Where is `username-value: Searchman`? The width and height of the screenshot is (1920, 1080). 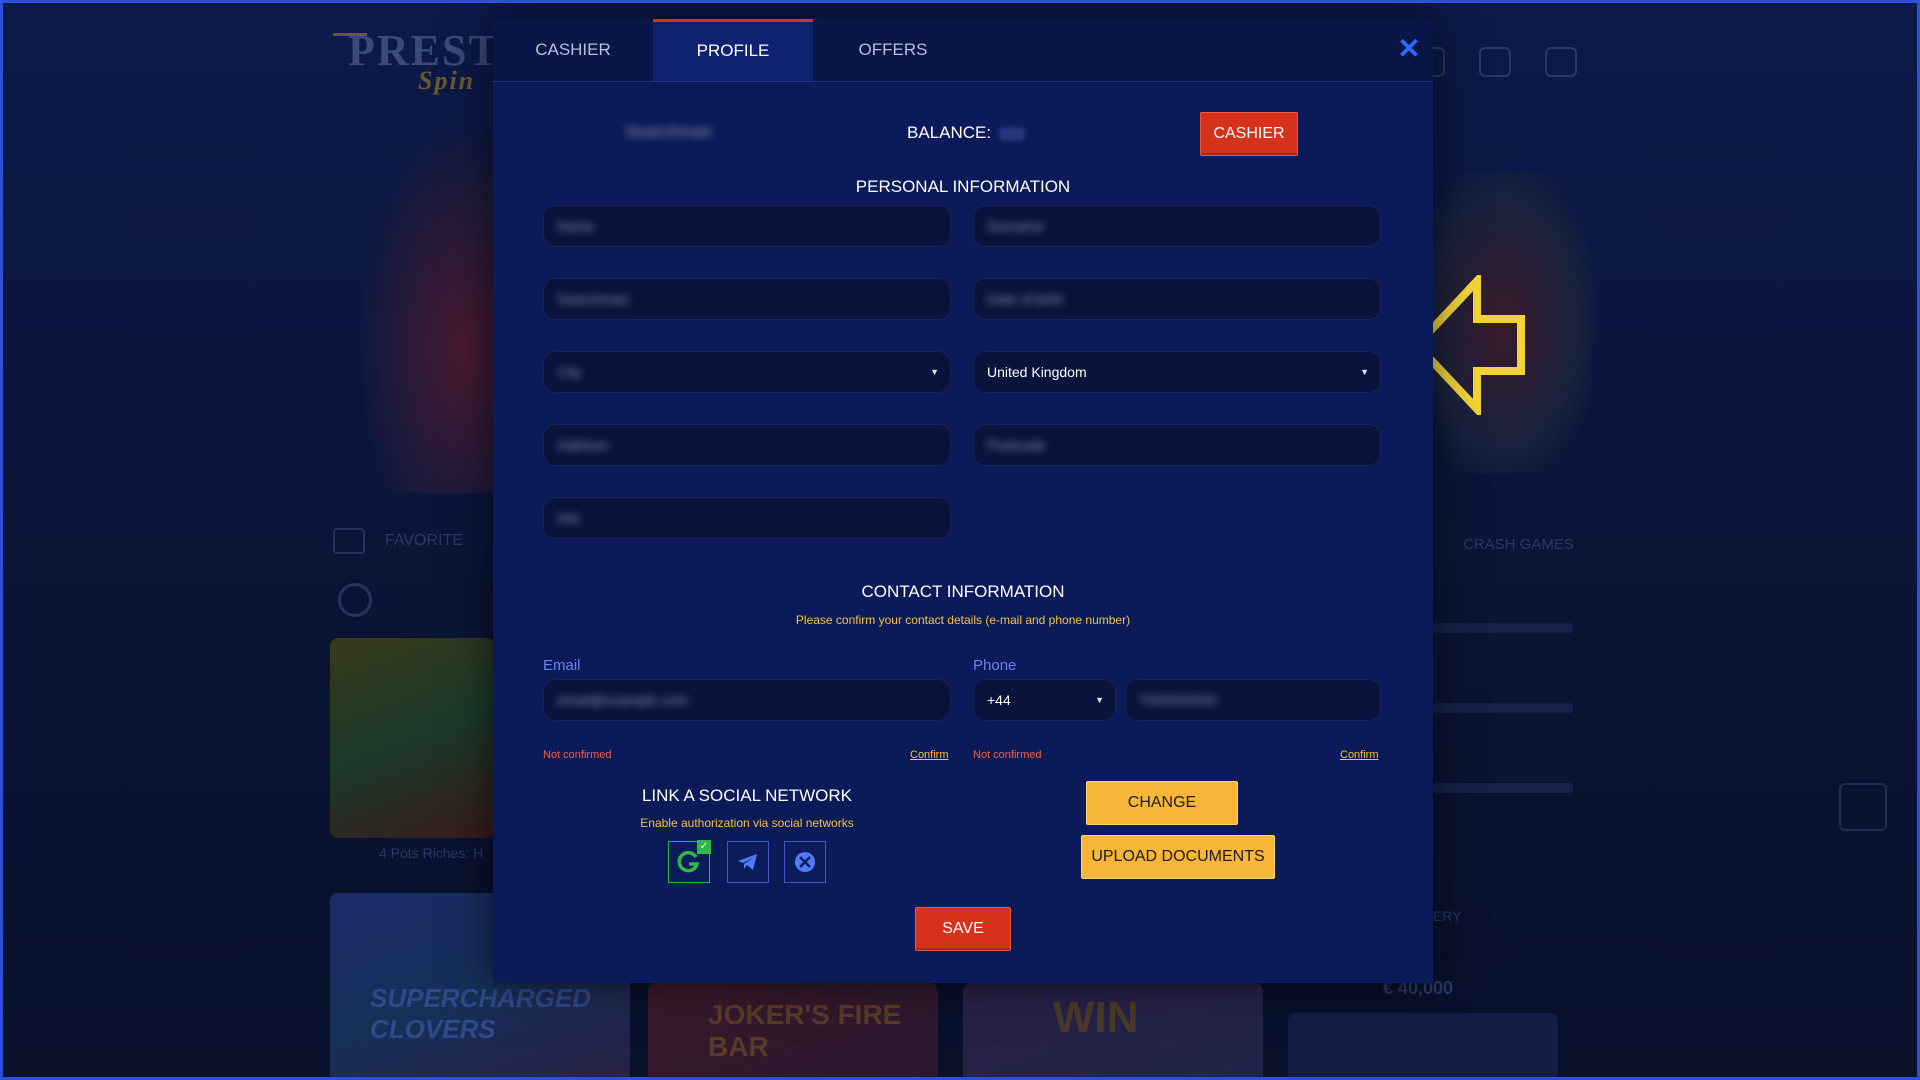 username-value: Searchman is located at coordinates (593, 299).